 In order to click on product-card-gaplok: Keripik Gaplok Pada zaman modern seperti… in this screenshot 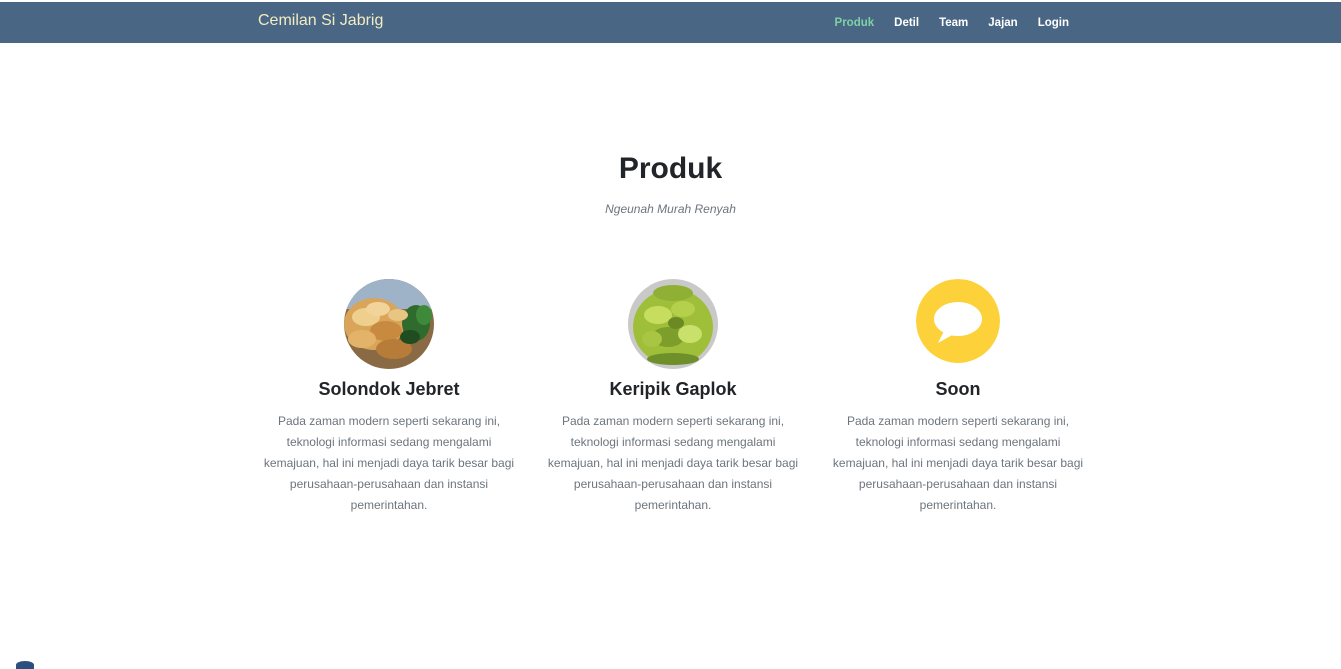, I will do `click(673, 397)`.